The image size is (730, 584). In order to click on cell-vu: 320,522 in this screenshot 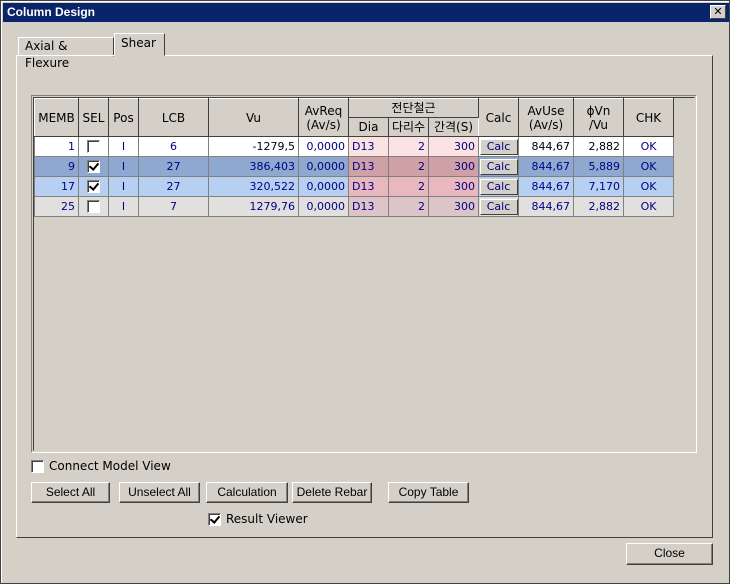, I will do `click(253, 186)`.